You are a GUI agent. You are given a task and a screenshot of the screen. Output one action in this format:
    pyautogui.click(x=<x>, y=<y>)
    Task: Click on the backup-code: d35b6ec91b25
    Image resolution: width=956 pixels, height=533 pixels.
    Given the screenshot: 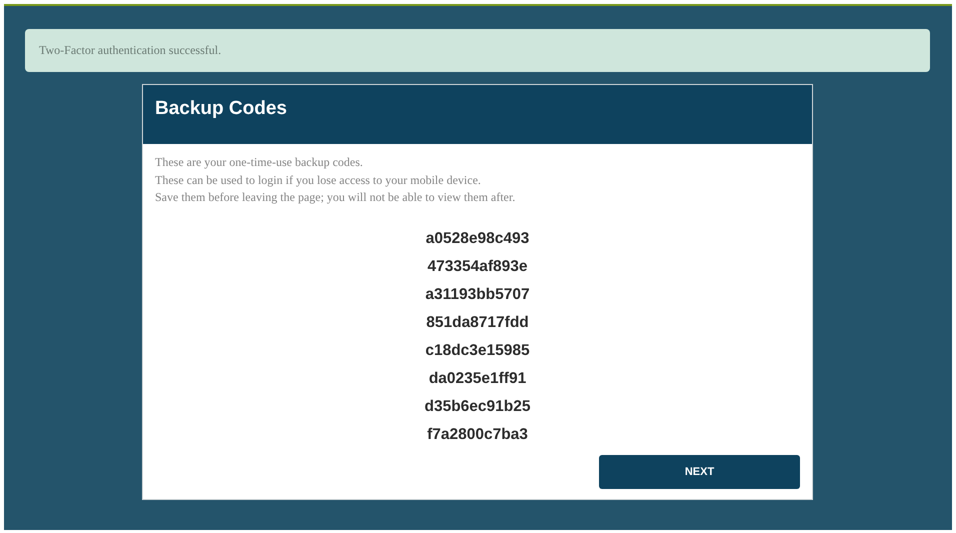 What is the action you would take?
    pyautogui.click(x=477, y=406)
    